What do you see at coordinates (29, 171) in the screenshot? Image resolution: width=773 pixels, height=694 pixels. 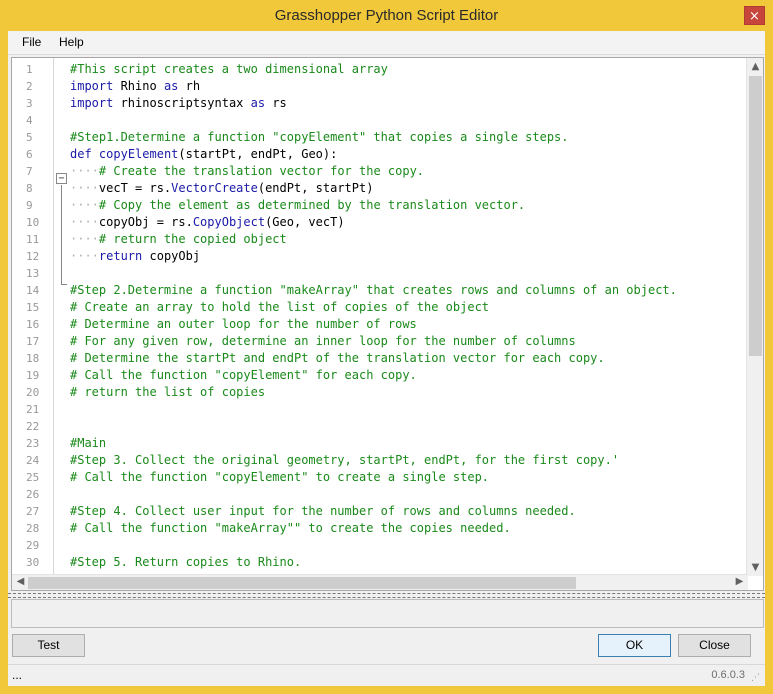 I see `line-number: 7` at bounding box center [29, 171].